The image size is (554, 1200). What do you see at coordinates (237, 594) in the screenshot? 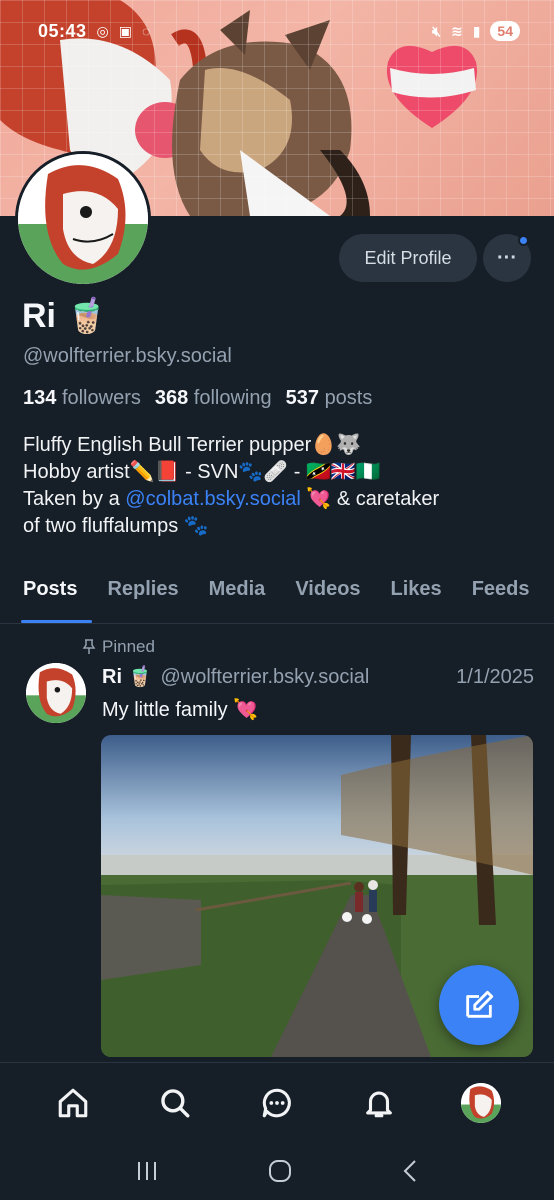
I see `tab-media: Media` at bounding box center [237, 594].